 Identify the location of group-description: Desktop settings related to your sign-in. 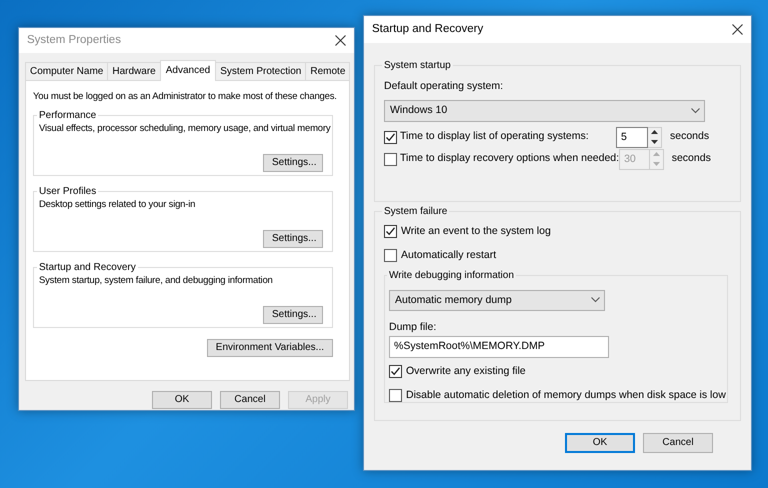
(117, 205).